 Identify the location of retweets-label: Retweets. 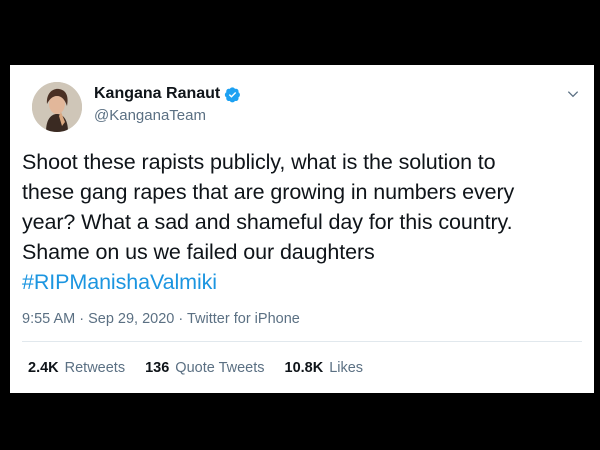
(95, 368).